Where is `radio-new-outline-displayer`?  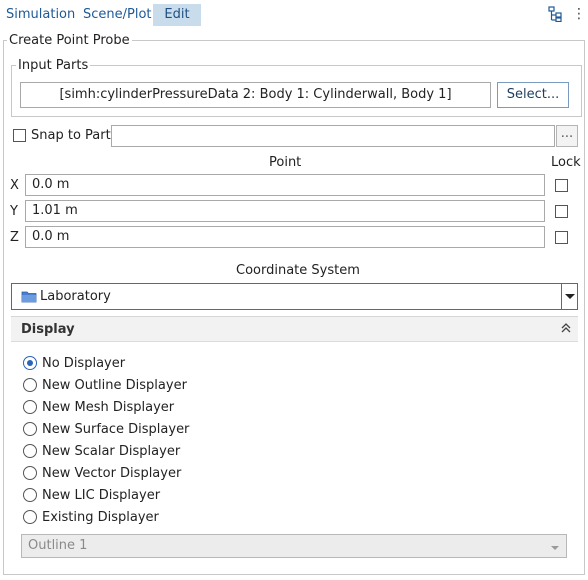
radio-new-outline-displayer is located at coordinates (30, 385).